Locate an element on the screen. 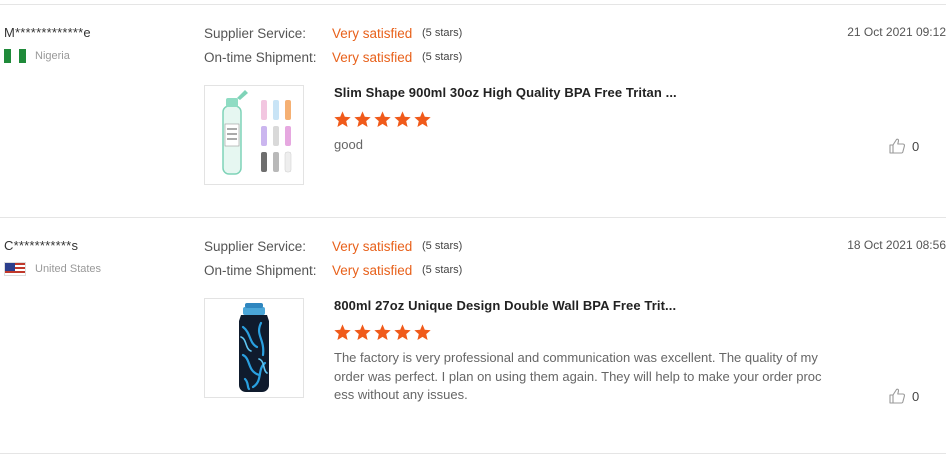 The image size is (952, 455). reviewer-country: Nigeria is located at coordinates (47, 56).